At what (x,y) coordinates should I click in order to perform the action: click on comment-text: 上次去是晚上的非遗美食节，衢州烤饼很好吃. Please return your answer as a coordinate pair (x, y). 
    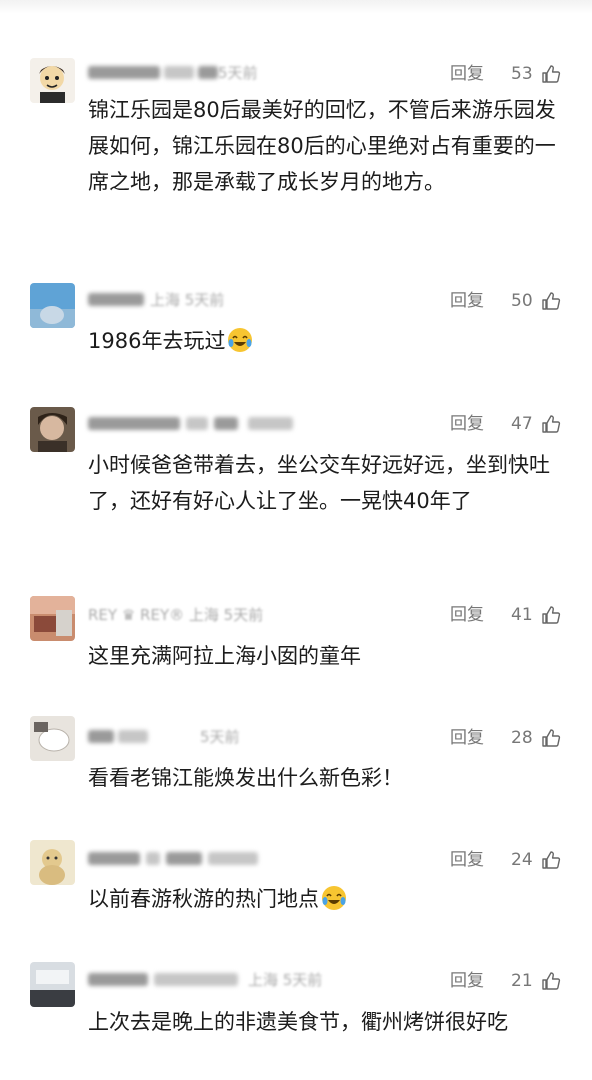
    Looking at the image, I should click on (298, 1022).